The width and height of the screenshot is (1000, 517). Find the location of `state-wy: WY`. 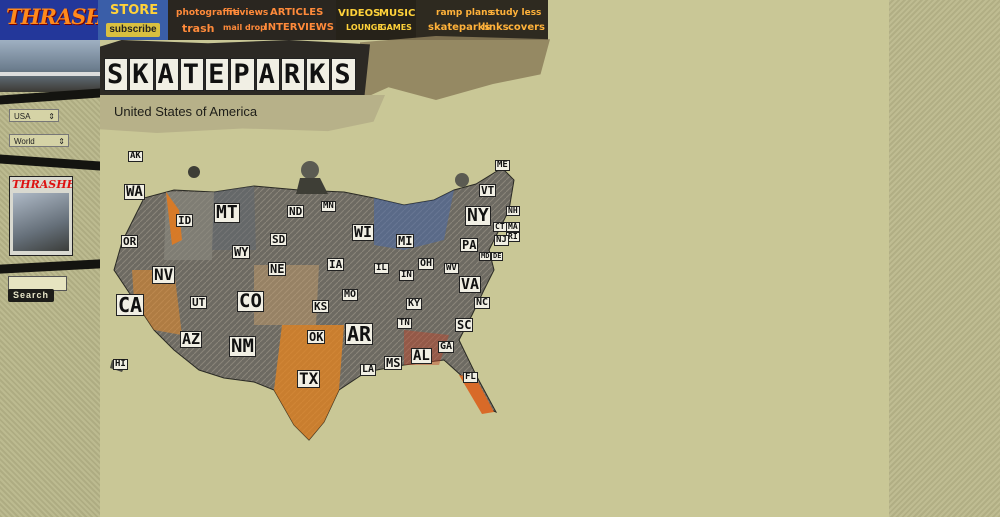

state-wy: WY is located at coordinates (241, 252).